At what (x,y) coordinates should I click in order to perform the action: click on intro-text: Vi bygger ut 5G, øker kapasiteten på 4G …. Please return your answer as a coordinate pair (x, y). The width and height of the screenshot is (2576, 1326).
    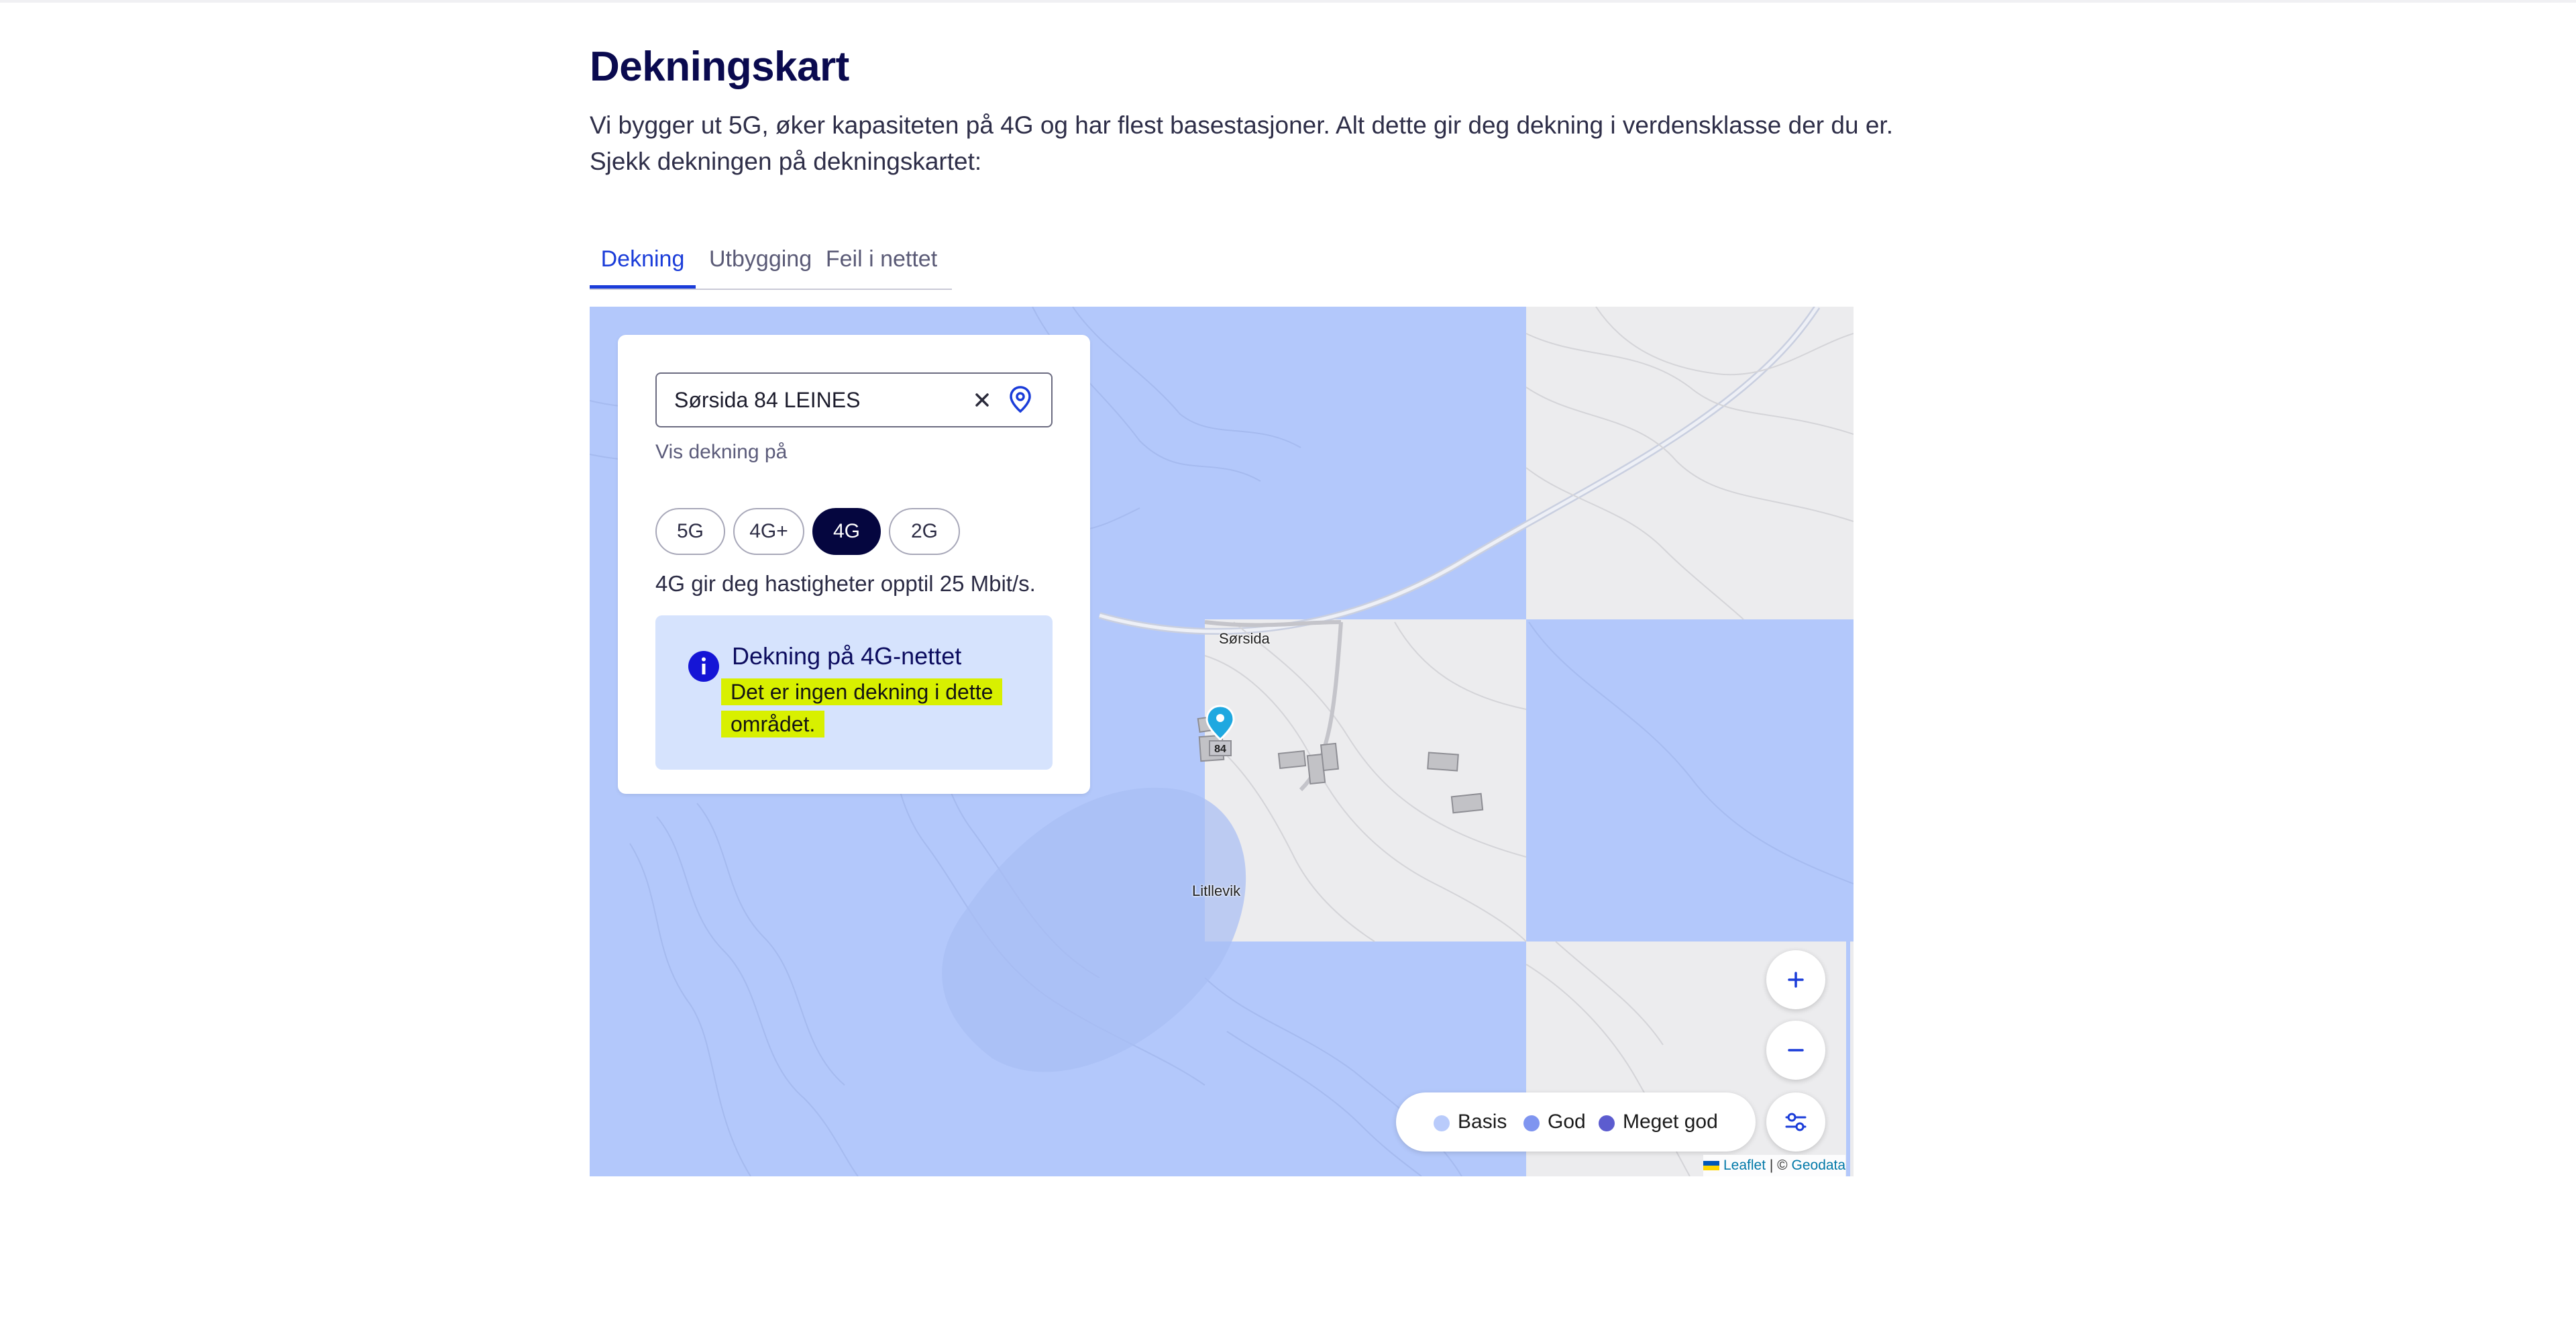
    Looking at the image, I should click on (1241, 143).